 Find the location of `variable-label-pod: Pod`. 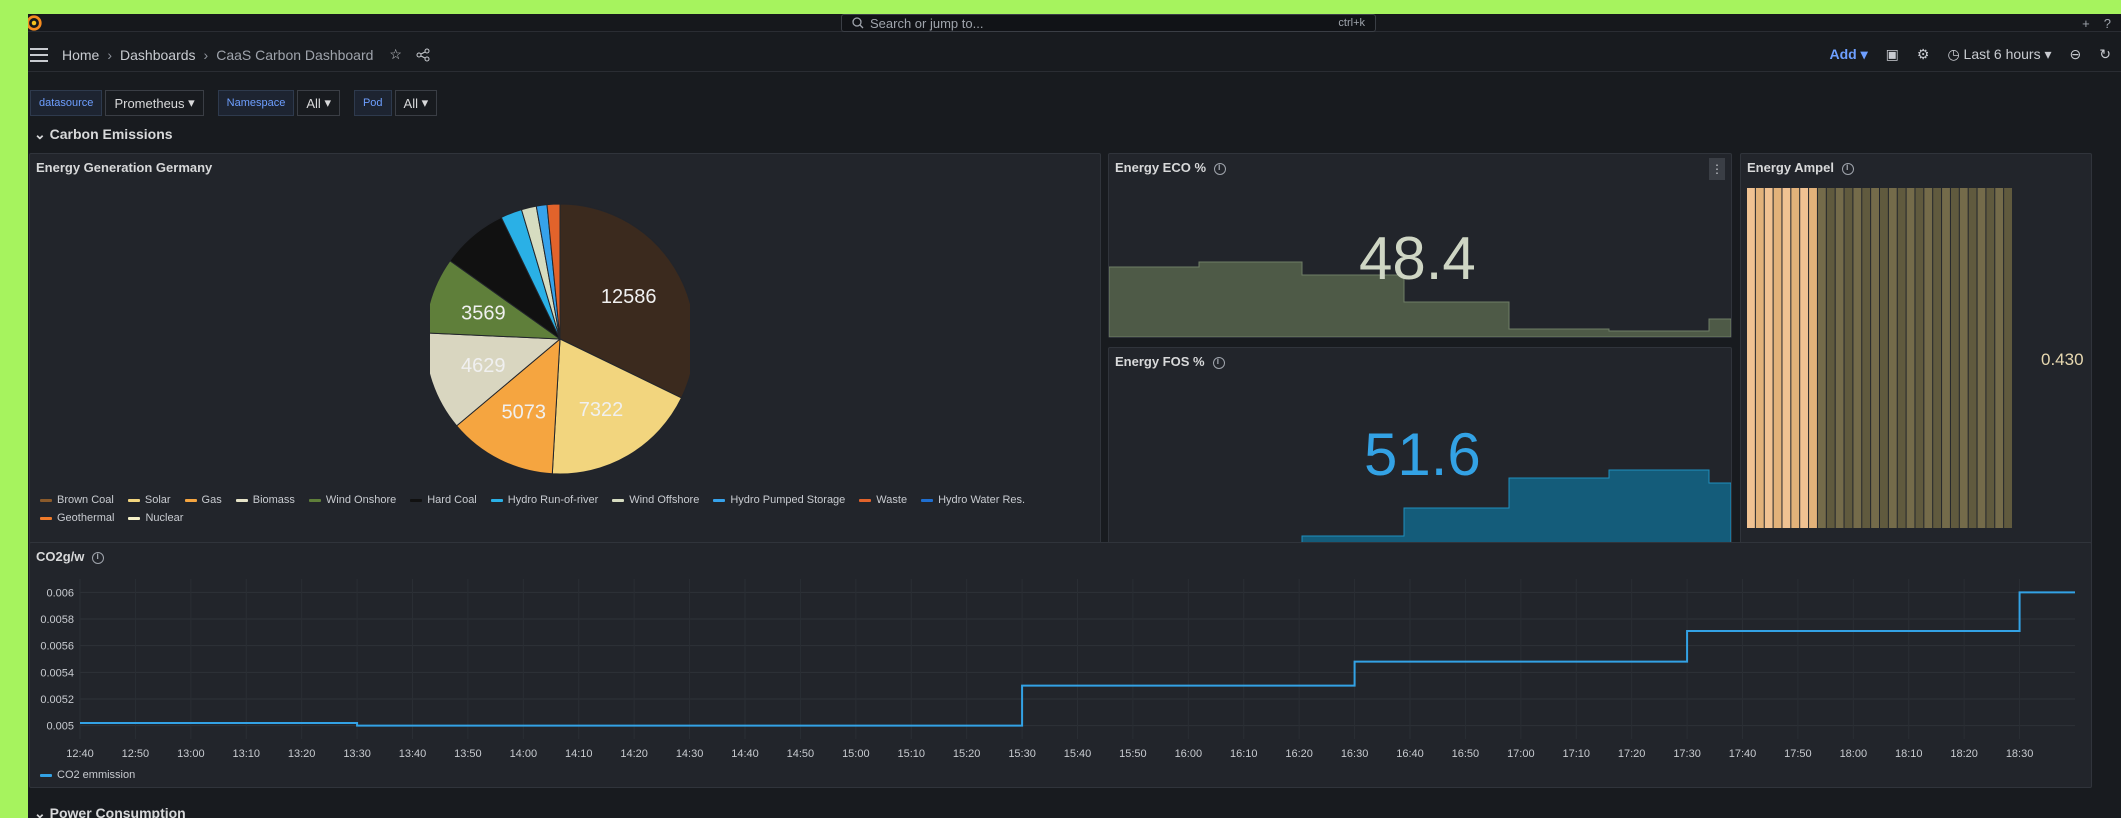

variable-label-pod: Pod is located at coordinates (372, 103).